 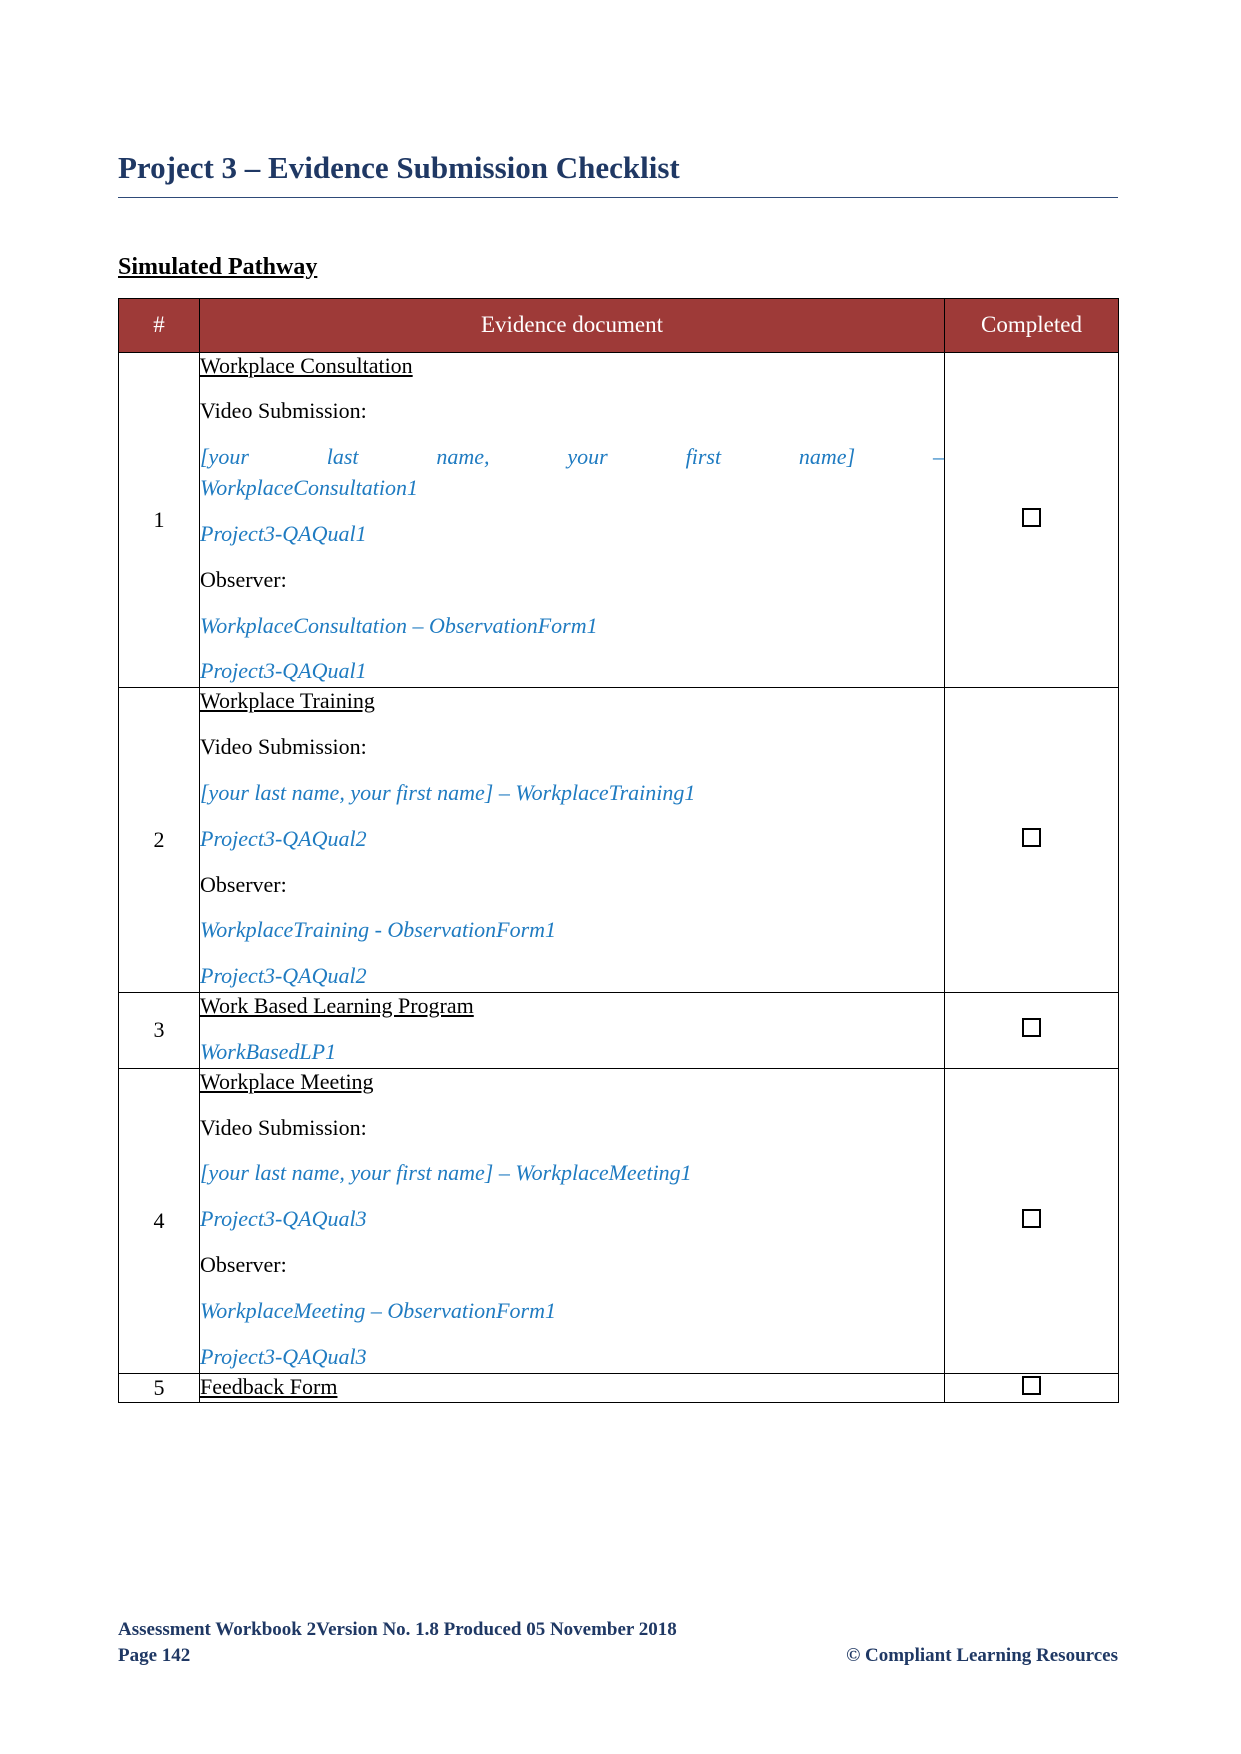 I want to click on video-file-name-dash: –, so click(x=939, y=457).